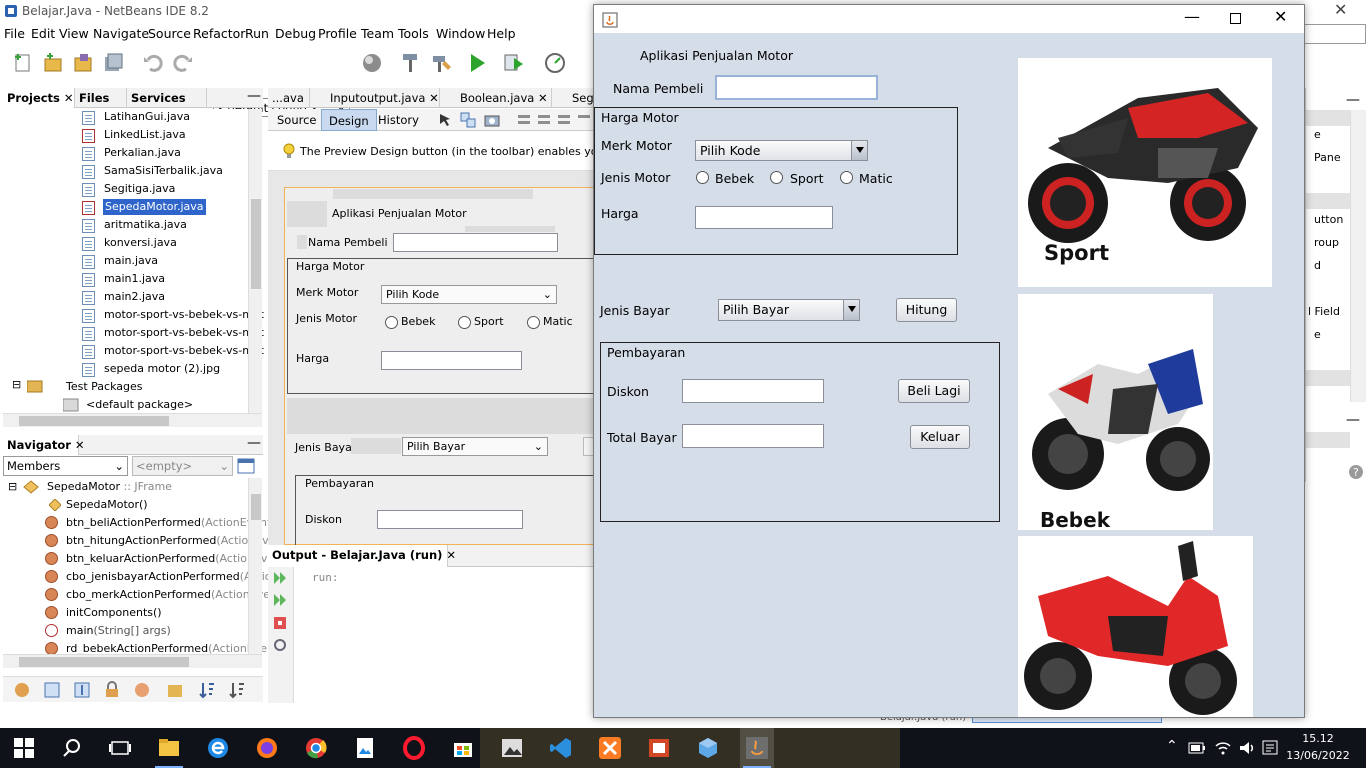  I want to click on members-select: Members ⌄, so click(65, 466).